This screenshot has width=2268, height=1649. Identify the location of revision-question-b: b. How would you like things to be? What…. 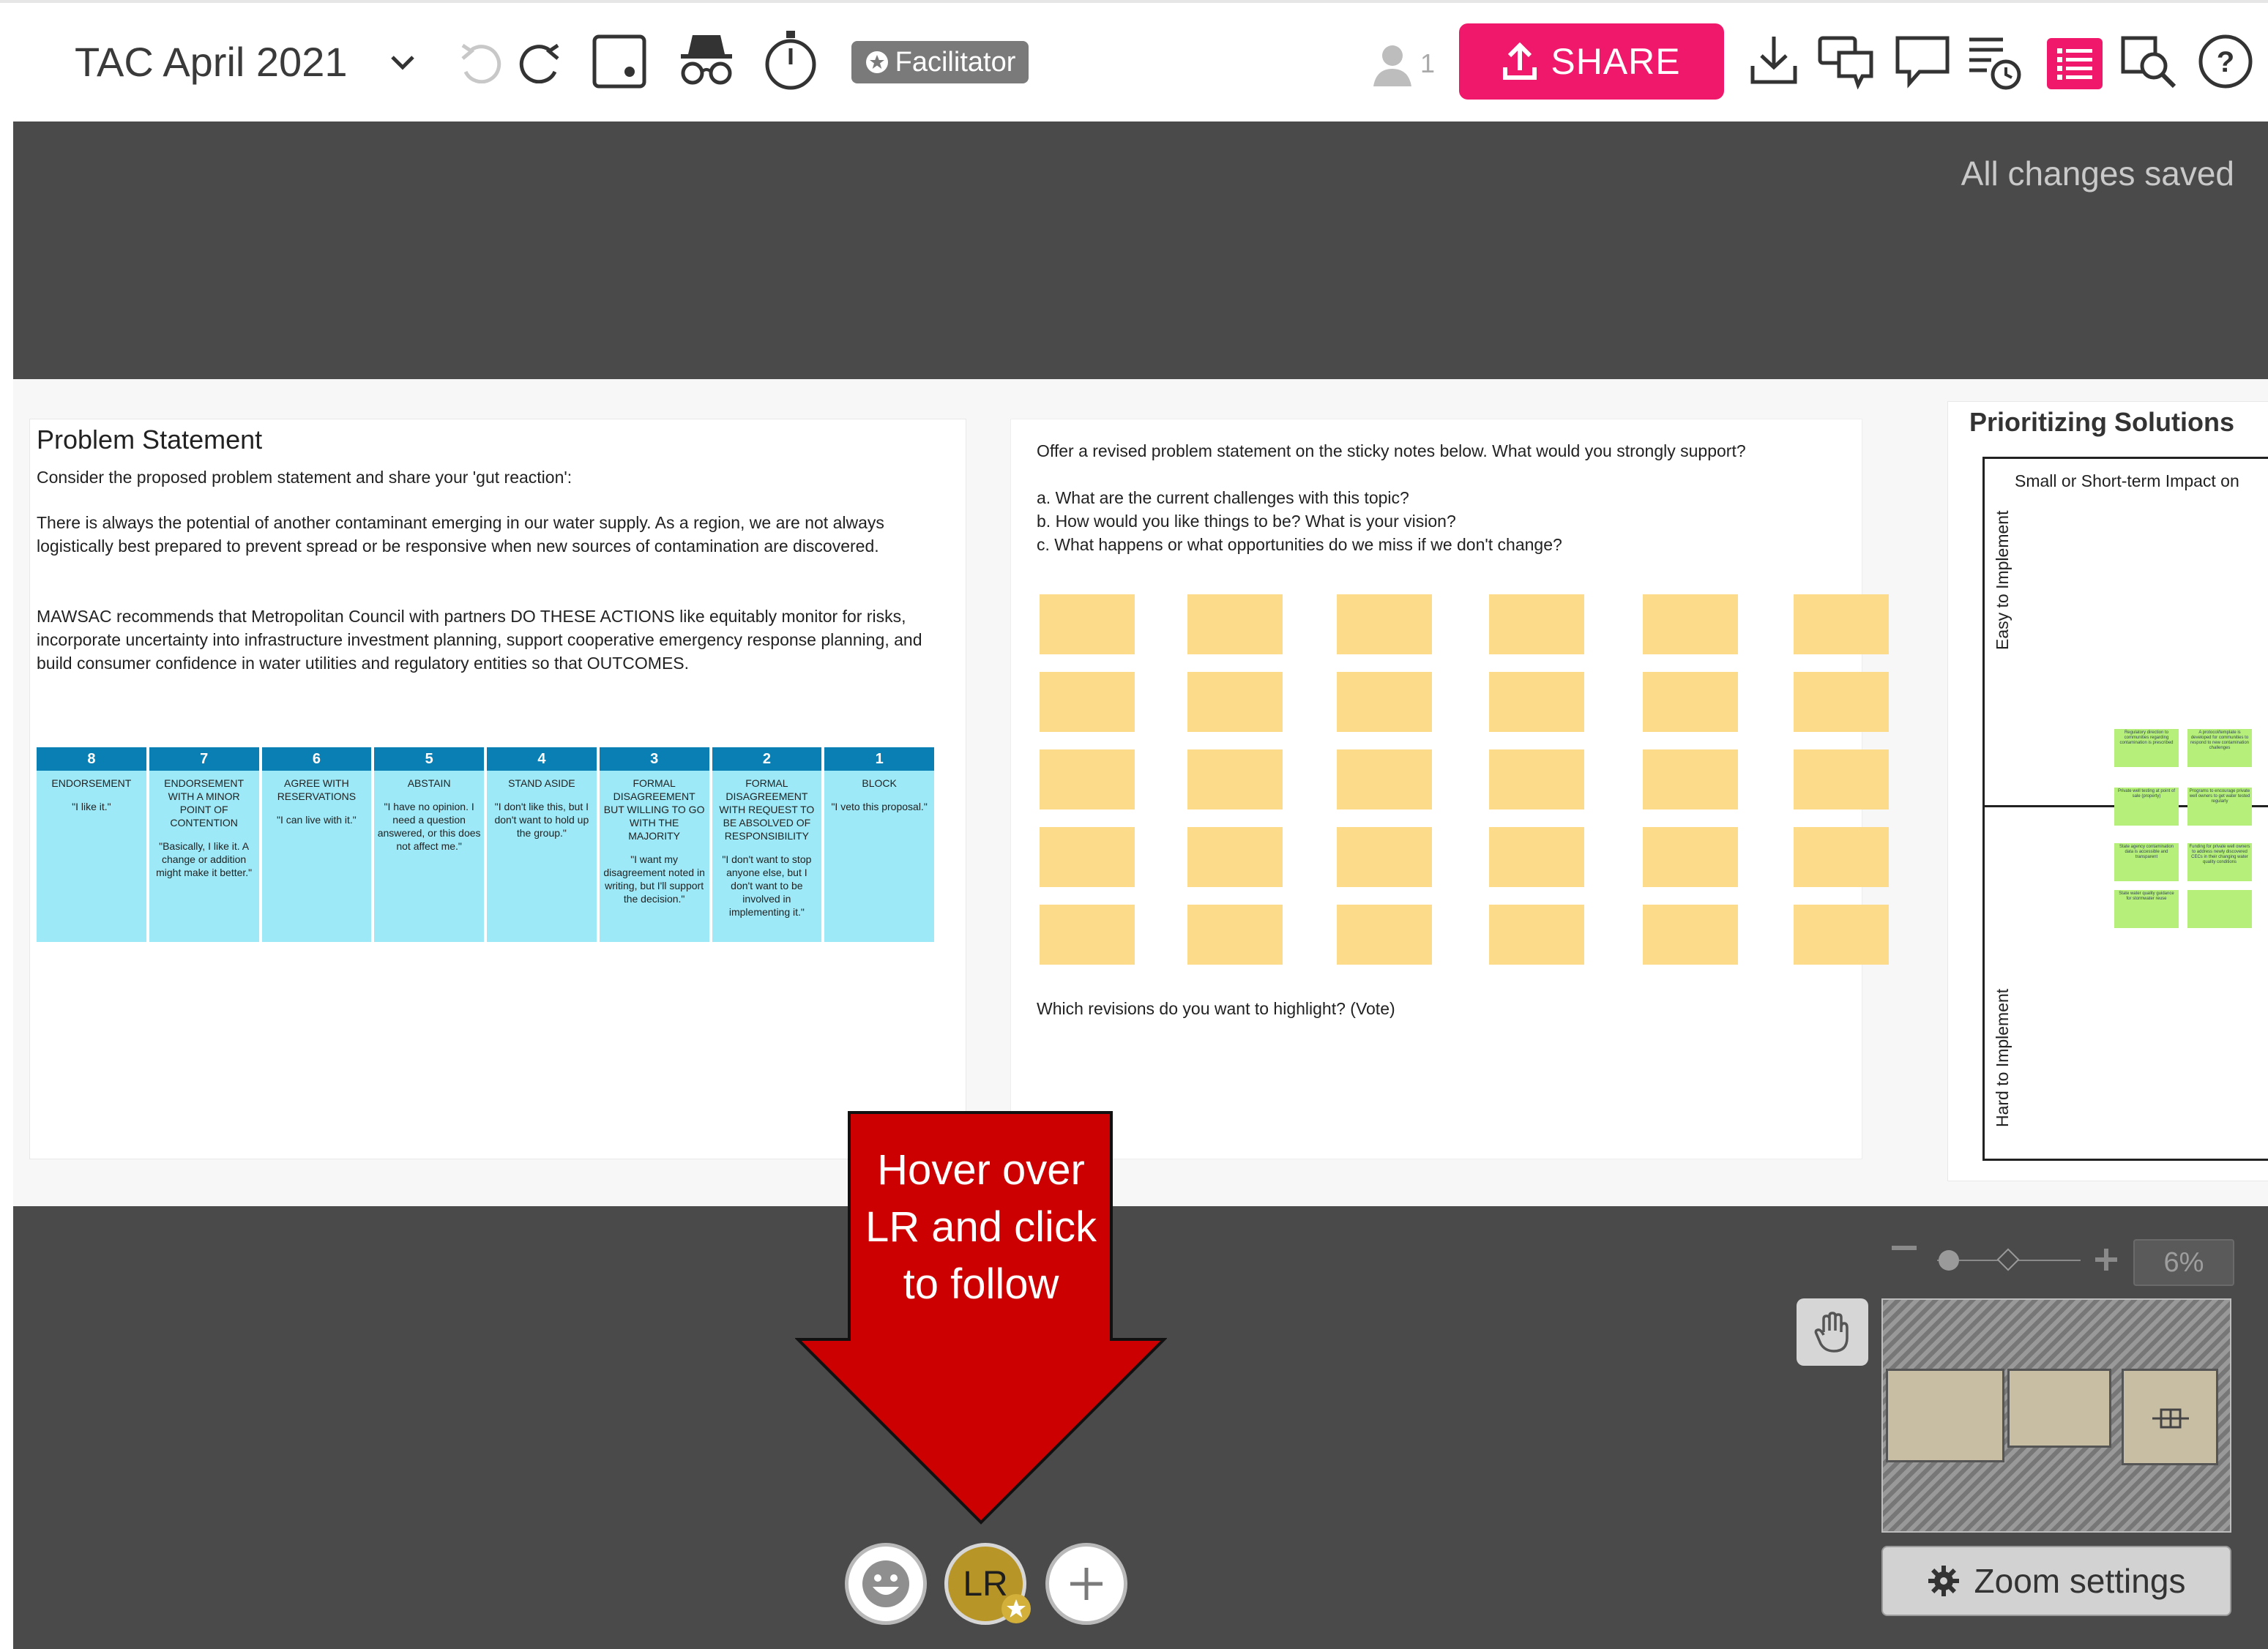
(1246, 522).